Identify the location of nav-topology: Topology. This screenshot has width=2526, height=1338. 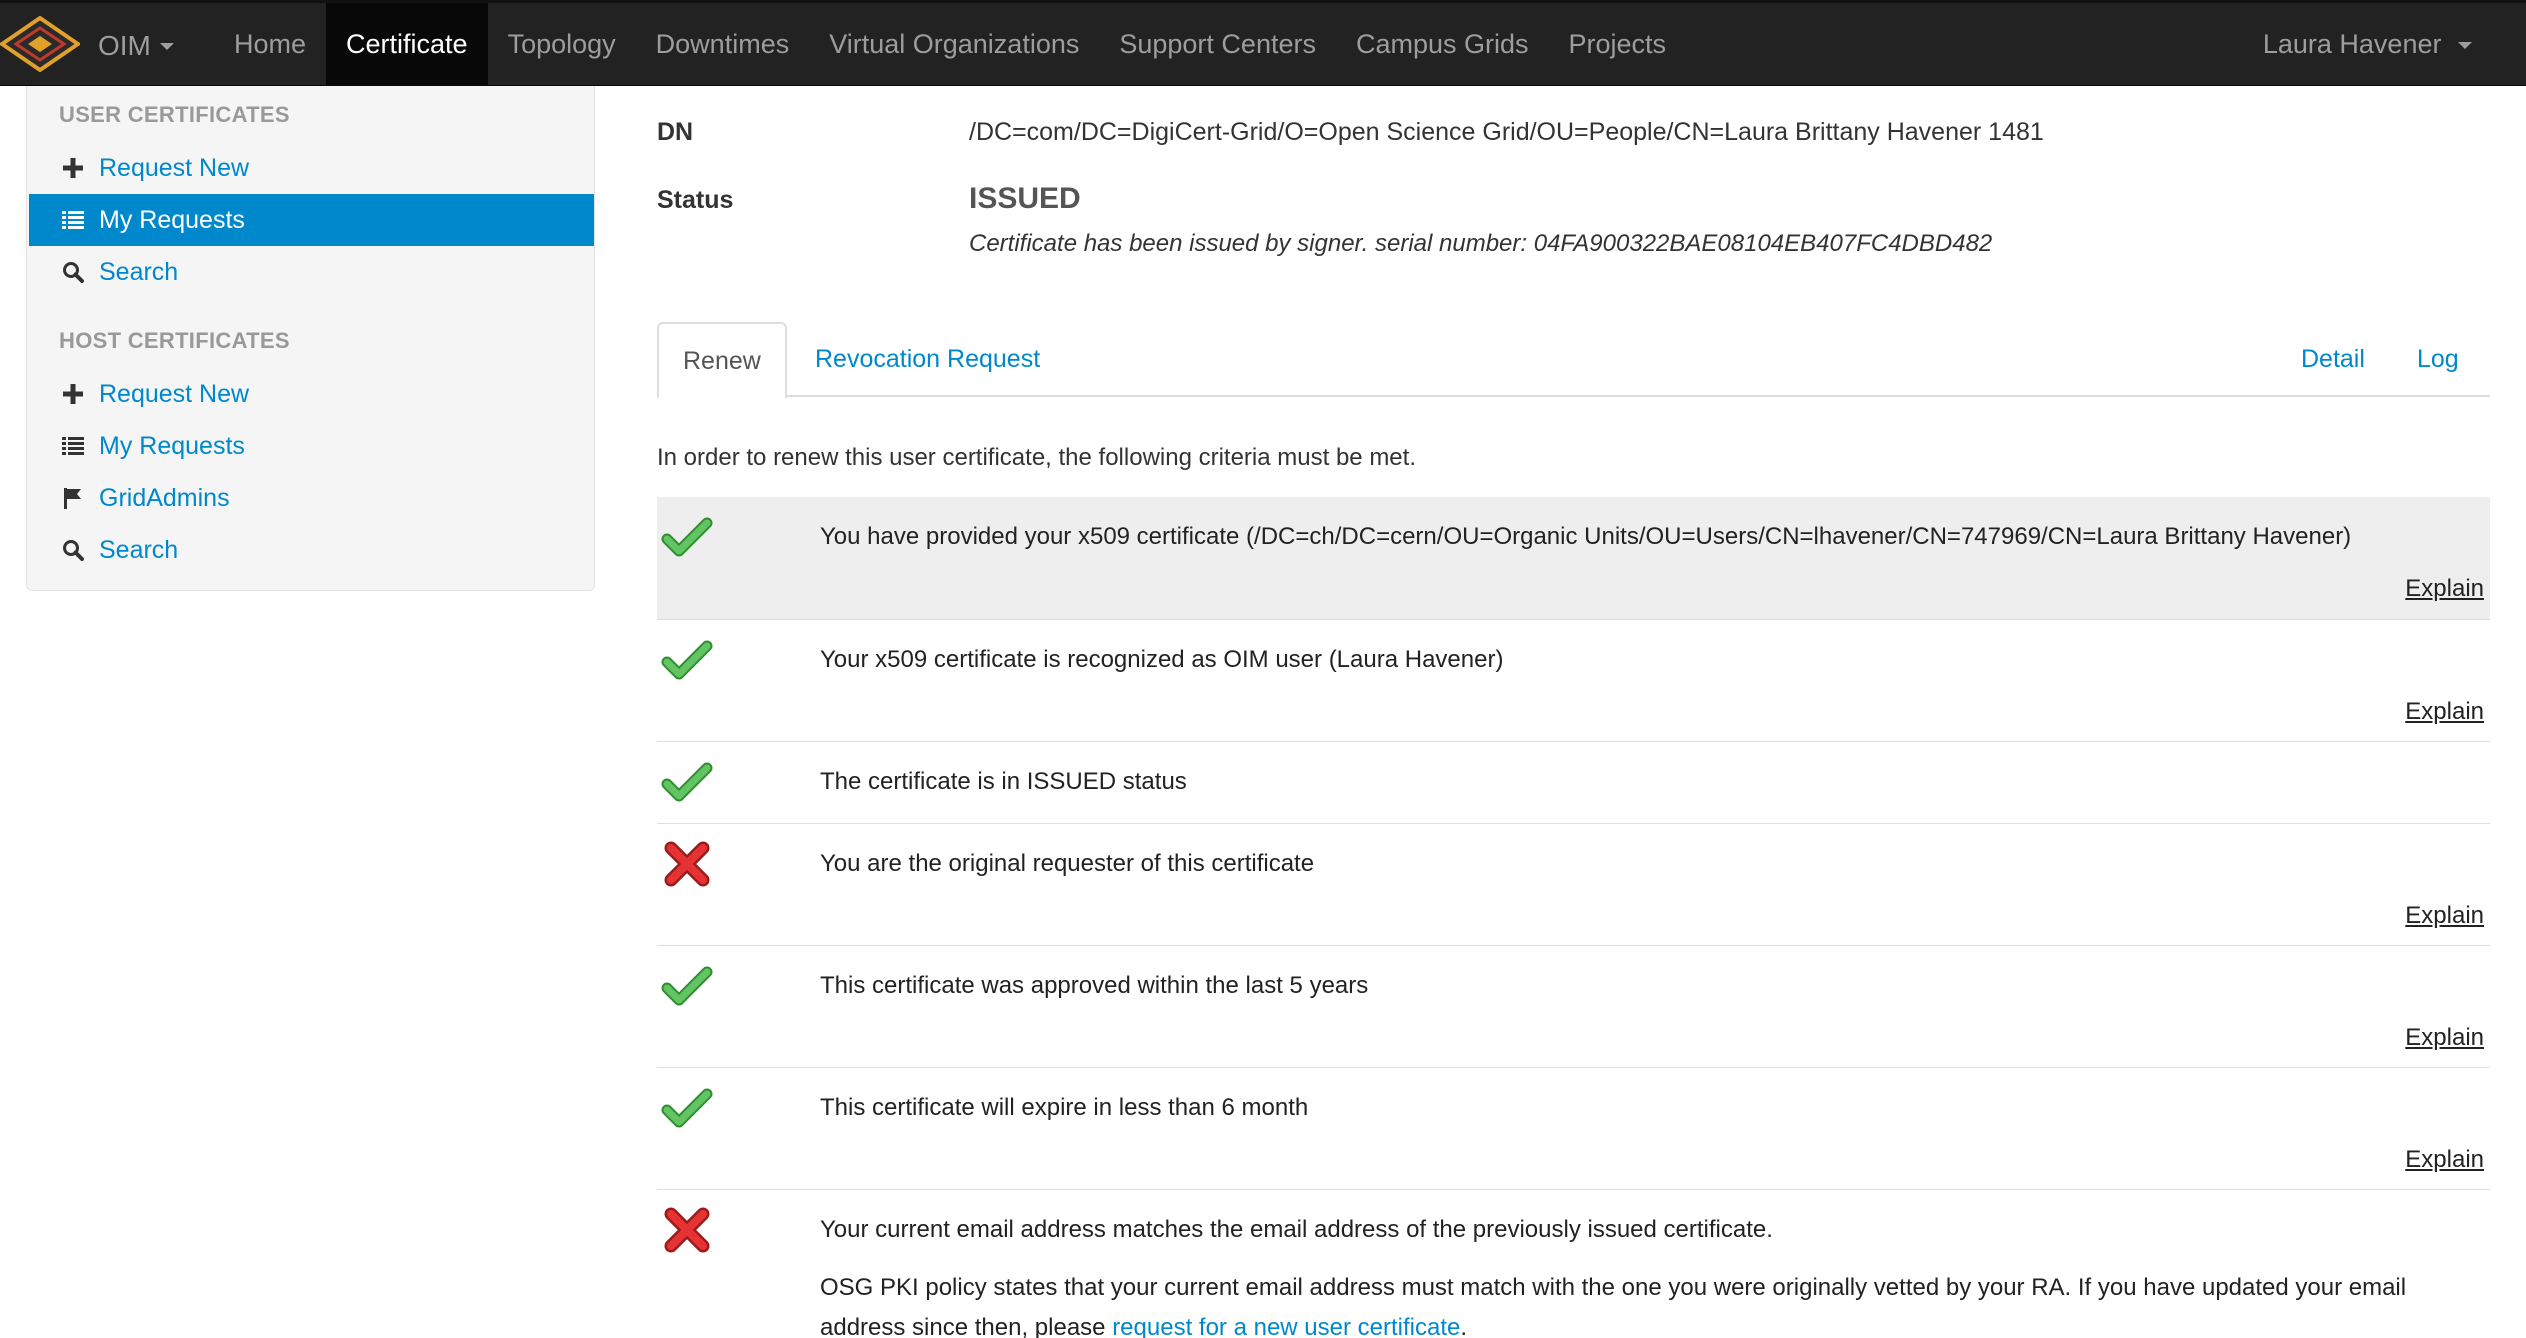
(562, 44).